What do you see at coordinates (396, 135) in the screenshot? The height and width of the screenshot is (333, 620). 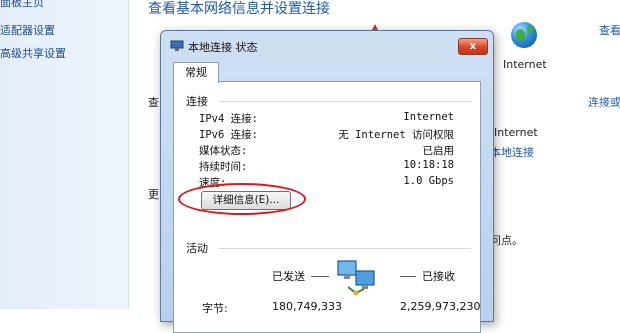 I see `ipv6-value: 无 Internet 访问权限` at bounding box center [396, 135].